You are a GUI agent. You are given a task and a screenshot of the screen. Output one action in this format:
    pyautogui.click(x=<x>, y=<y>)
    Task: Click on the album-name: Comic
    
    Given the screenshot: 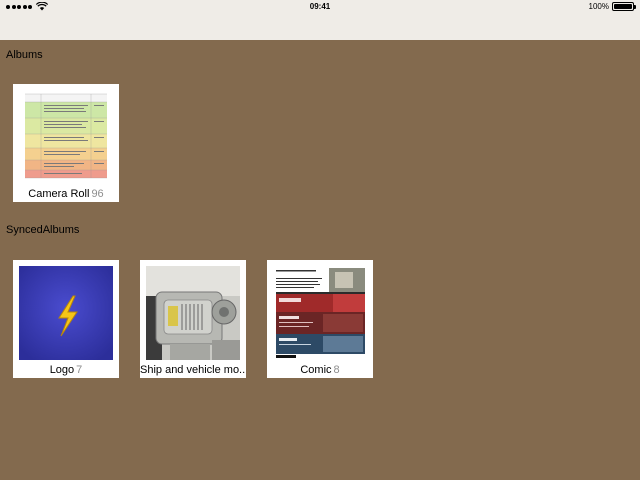 What is the action you would take?
    pyautogui.click(x=316, y=370)
    